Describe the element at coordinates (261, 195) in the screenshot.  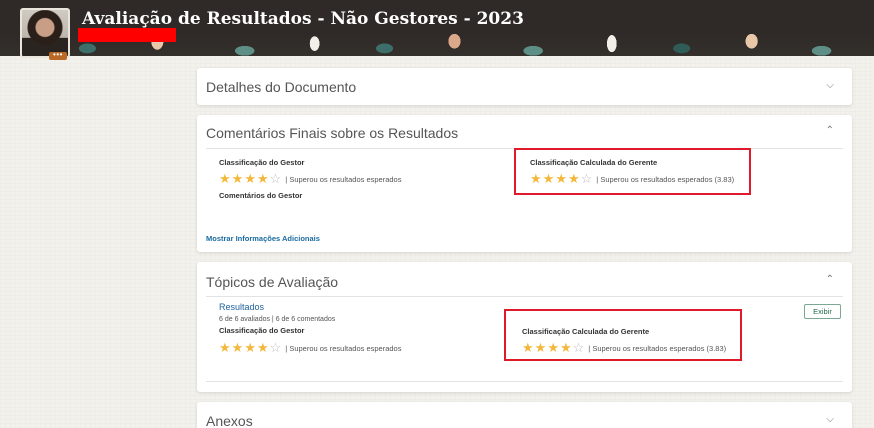
I see `manager-comments-label: Comentários do Gestor` at that location.